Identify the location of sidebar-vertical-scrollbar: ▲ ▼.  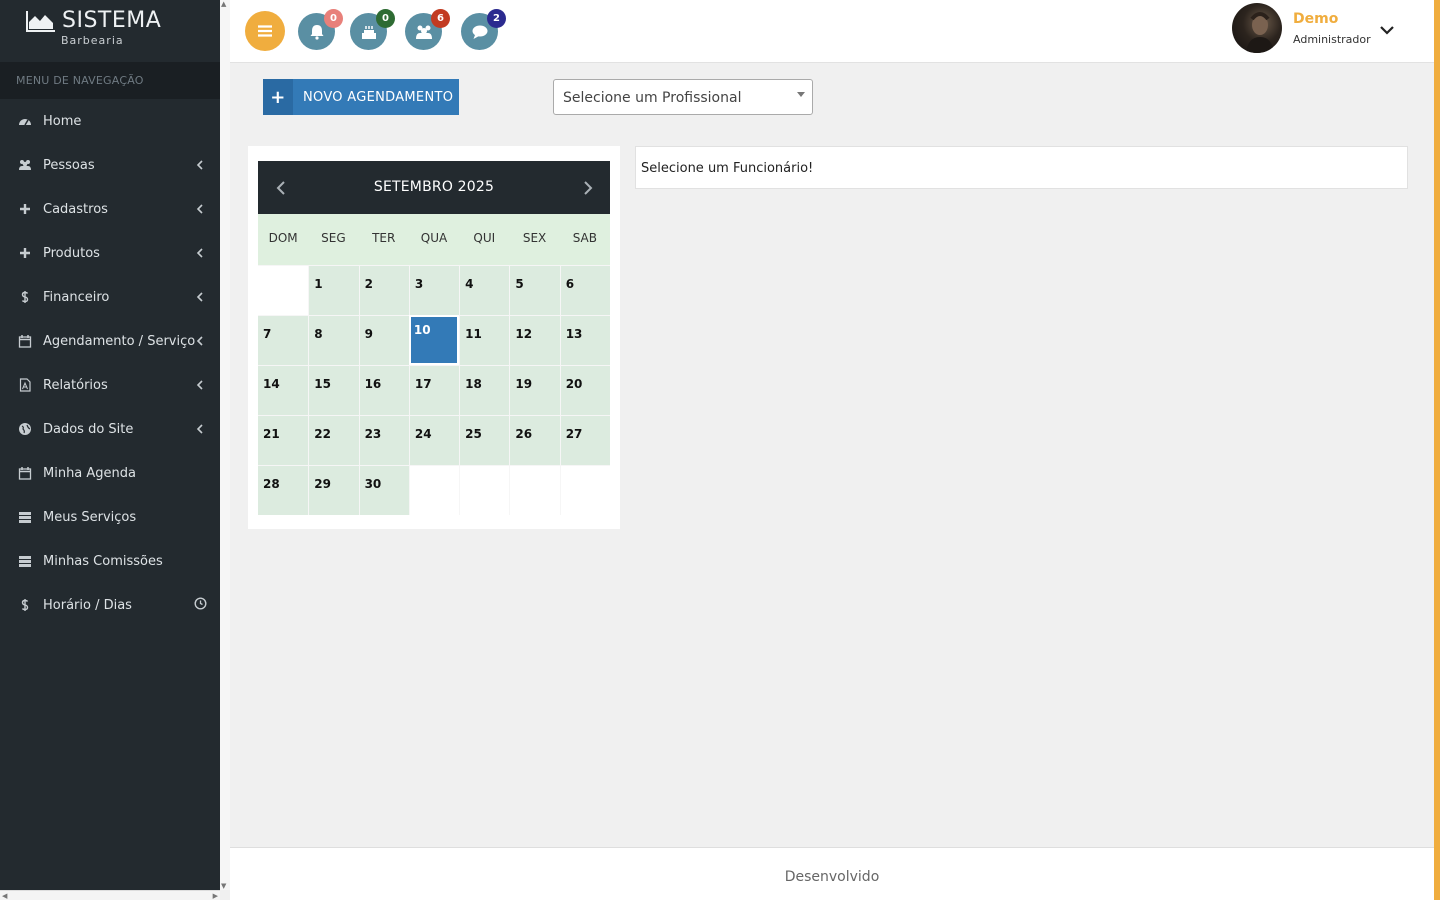
(225, 445).